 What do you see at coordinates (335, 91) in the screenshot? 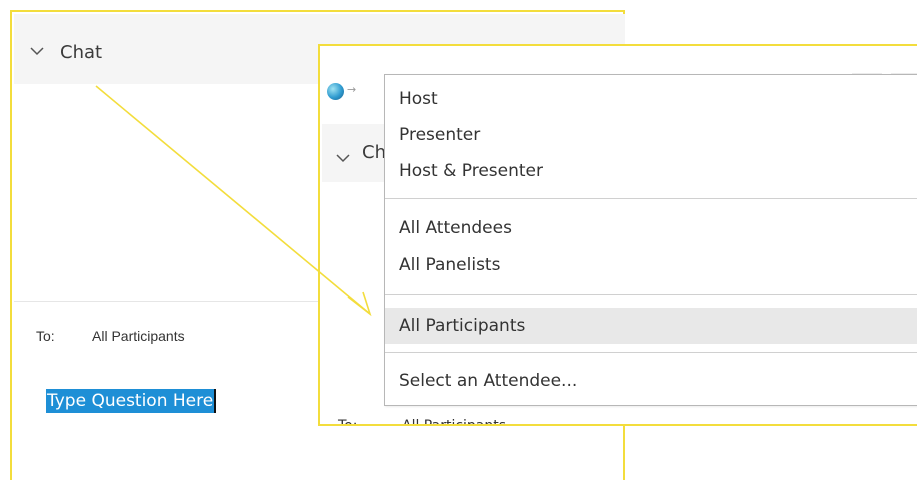
I see `webex-app-icon` at bounding box center [335, 91].